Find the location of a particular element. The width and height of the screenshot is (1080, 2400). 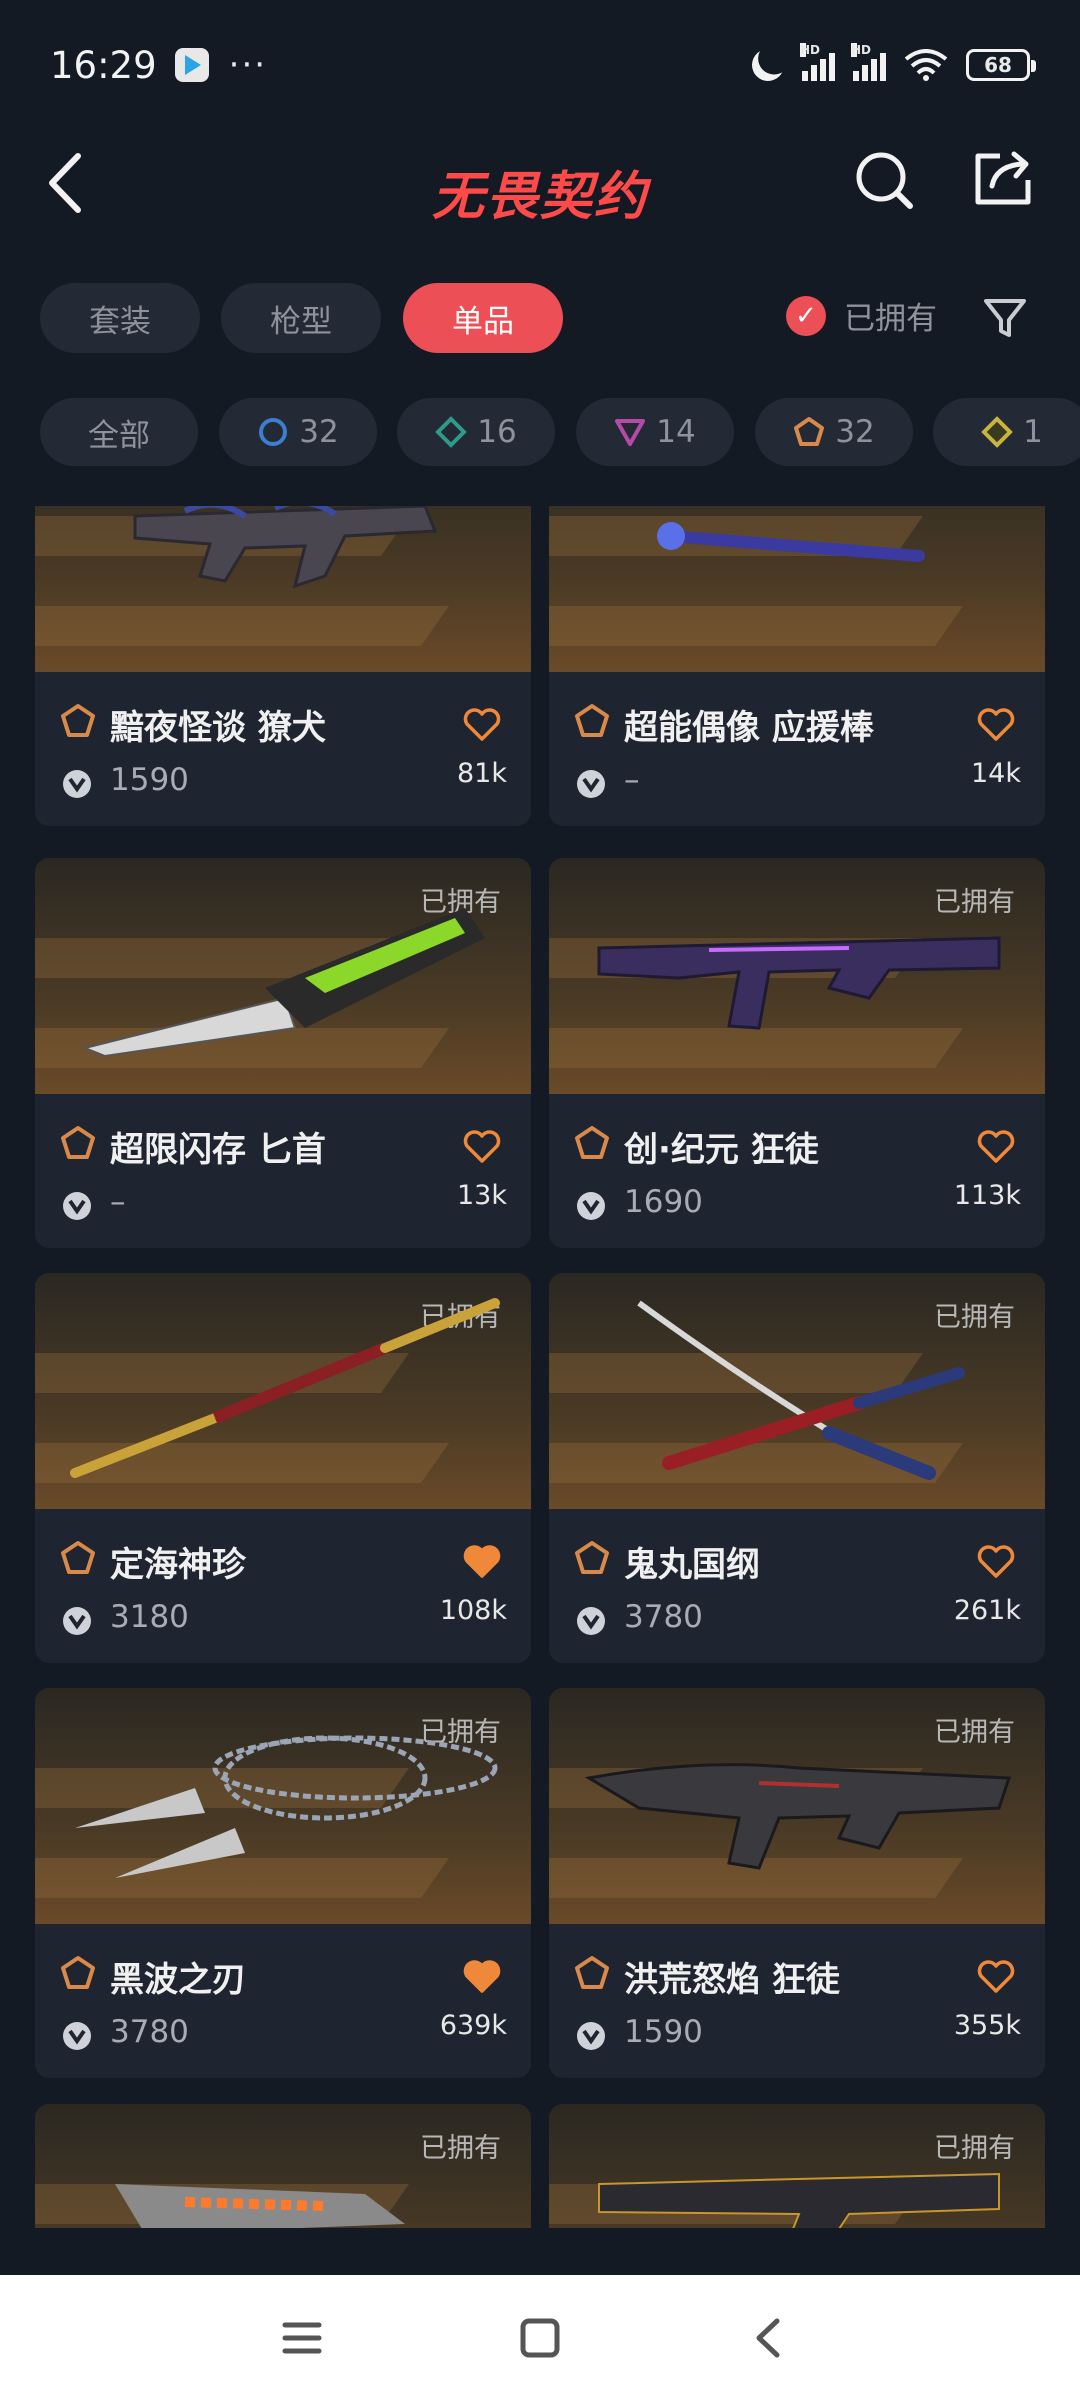

tab-bundles: 套装 is located at coordinates (120, 318).